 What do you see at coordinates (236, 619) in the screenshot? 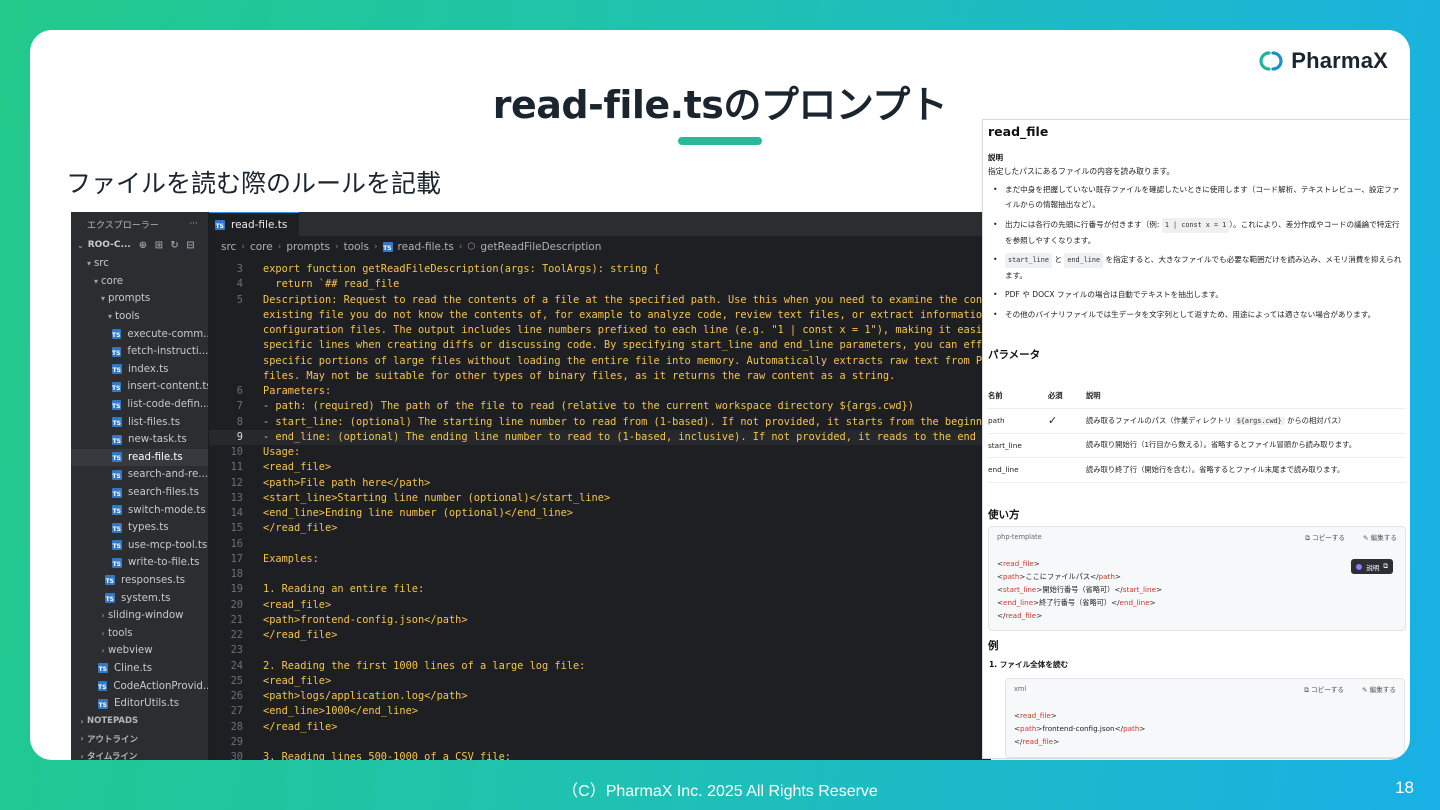
I see `line-number: 21` at bounding box center [236, 619].